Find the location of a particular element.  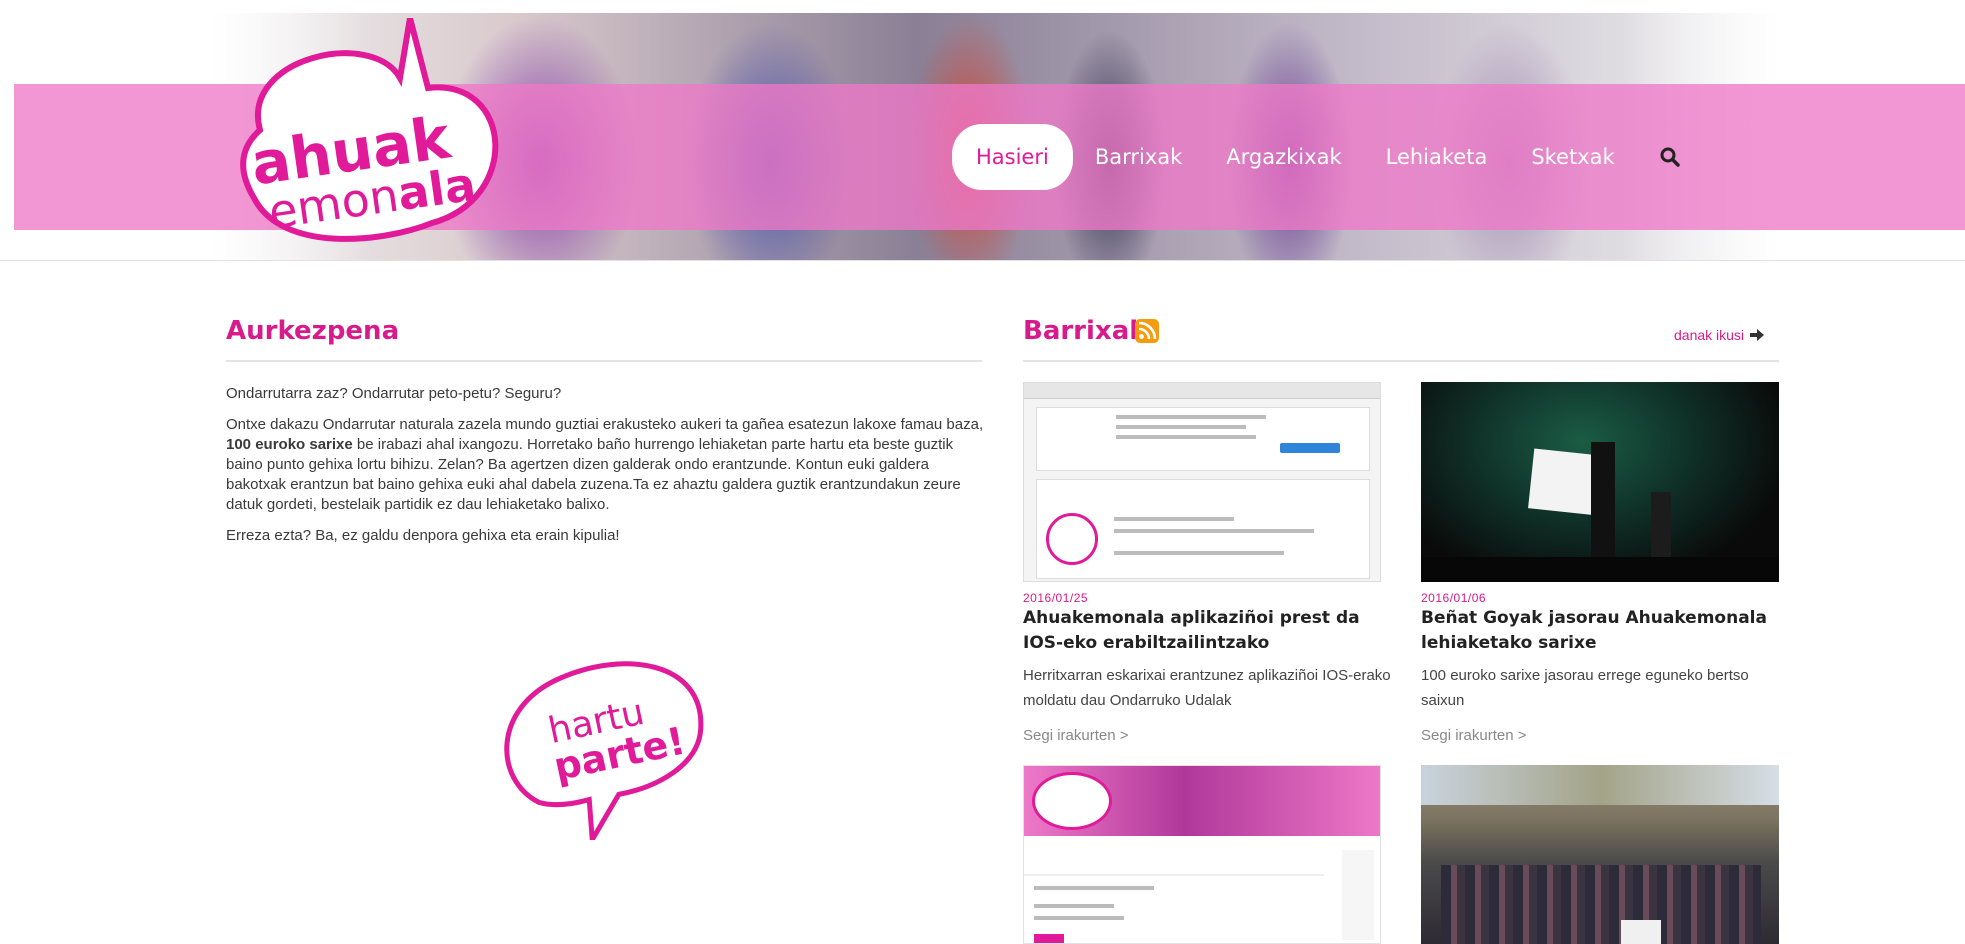

search-button is located at coordinates (1670, 157).